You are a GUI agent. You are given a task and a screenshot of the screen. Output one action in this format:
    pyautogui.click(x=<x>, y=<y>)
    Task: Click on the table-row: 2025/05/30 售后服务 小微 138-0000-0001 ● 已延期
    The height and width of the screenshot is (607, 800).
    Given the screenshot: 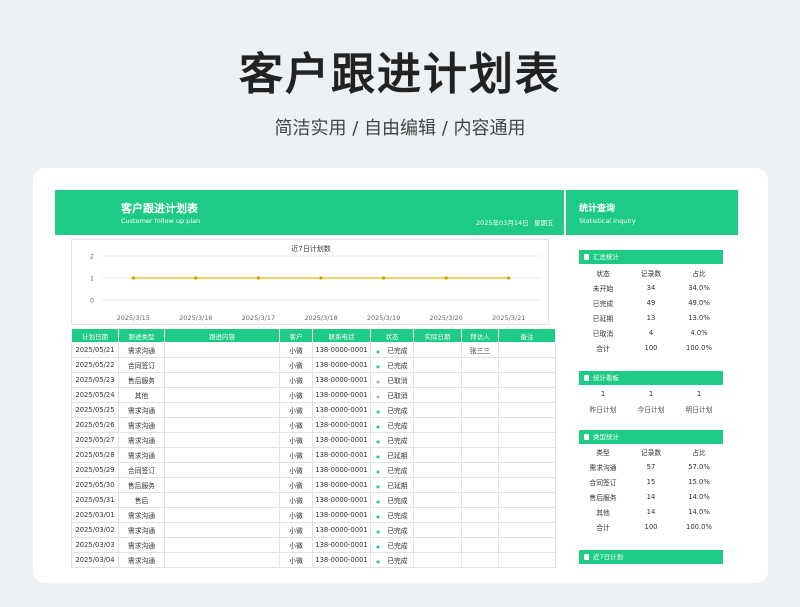 What is the action you would take?
    pyautogui.click(x=313, y=485)
    